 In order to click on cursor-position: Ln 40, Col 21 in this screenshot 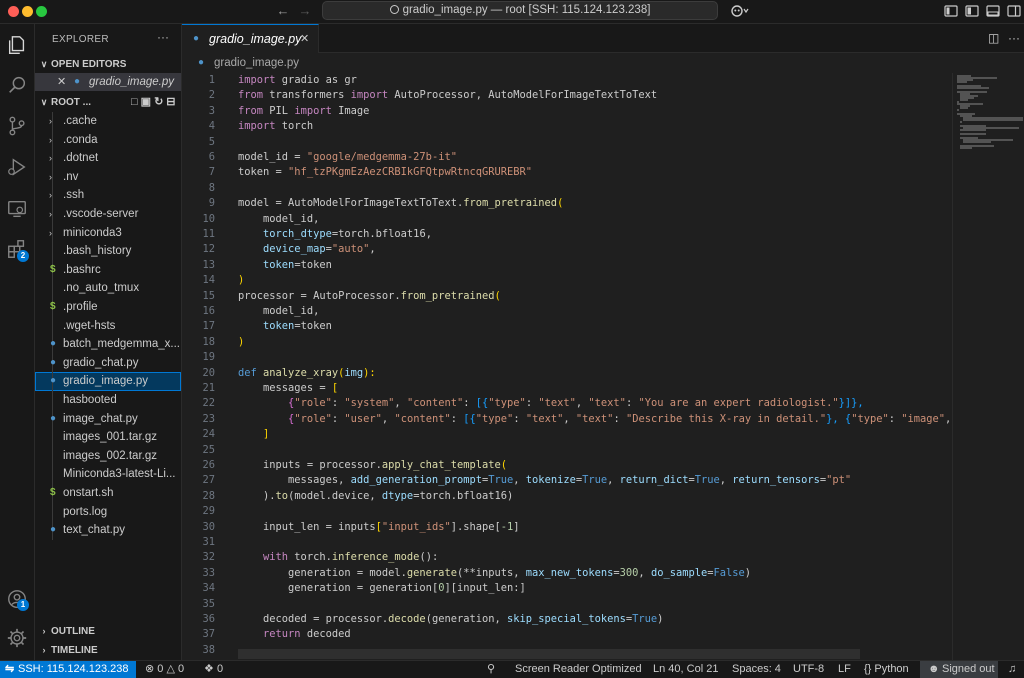, I will do `click(685, 669)`.